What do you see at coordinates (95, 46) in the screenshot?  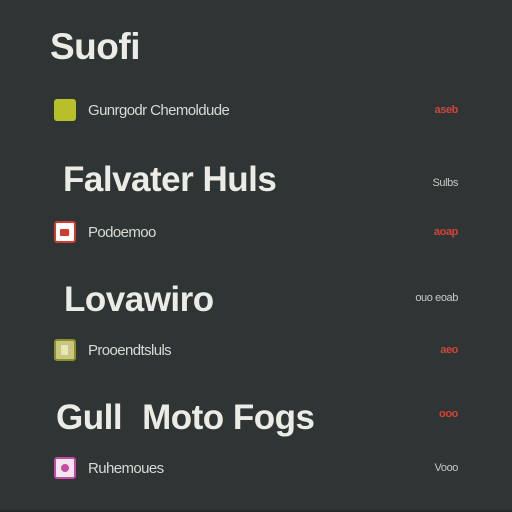 I see `page-title: Suofi` at bounding box center [95, 46].